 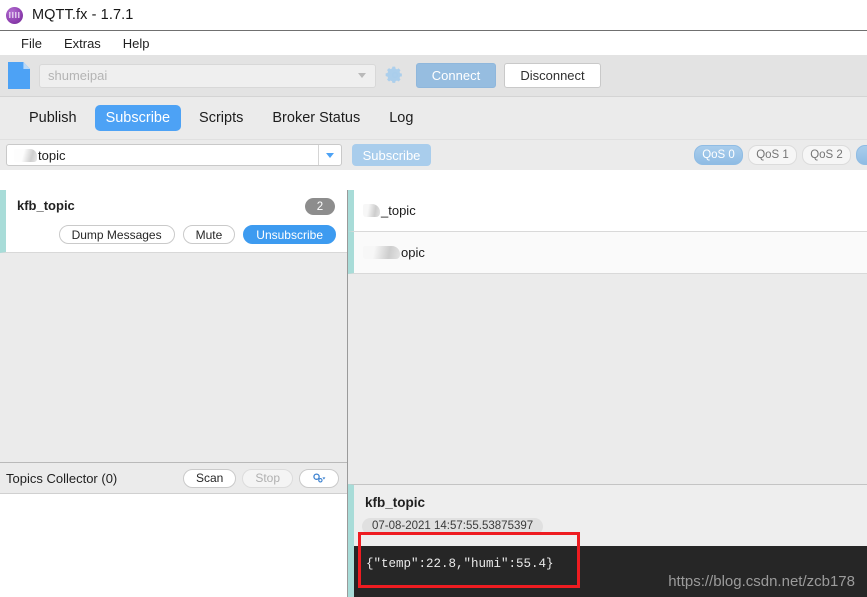 I want to click on scan-button: Scan, so click(x=209, y=478).